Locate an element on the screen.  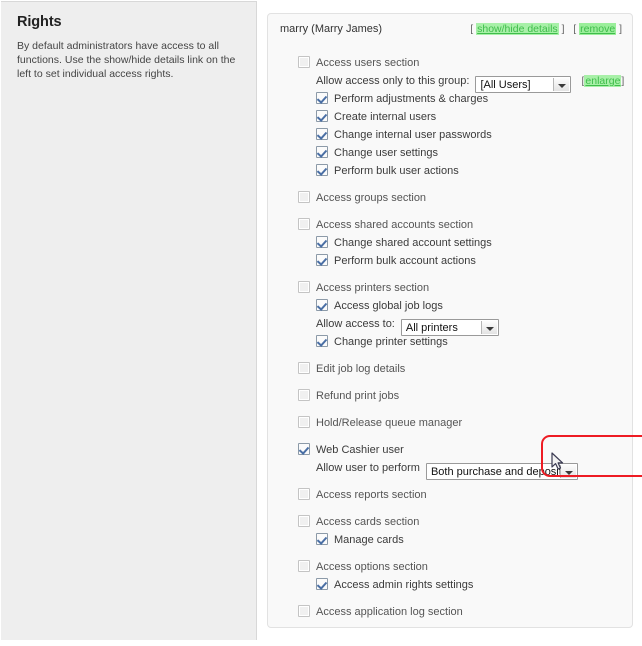
bracket-open-2: [ is located at coordinates (575, 29).